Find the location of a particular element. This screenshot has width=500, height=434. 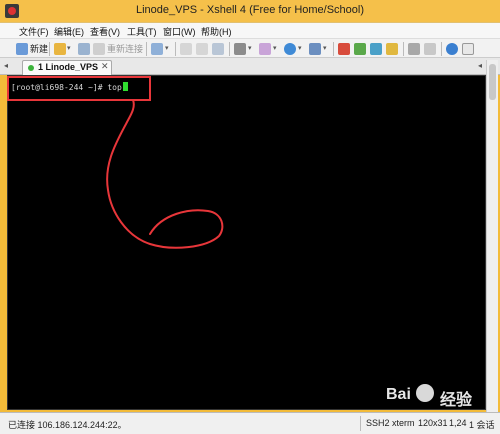

baidu-watermark: Bai 经验 is located at coordinates (441, 396).